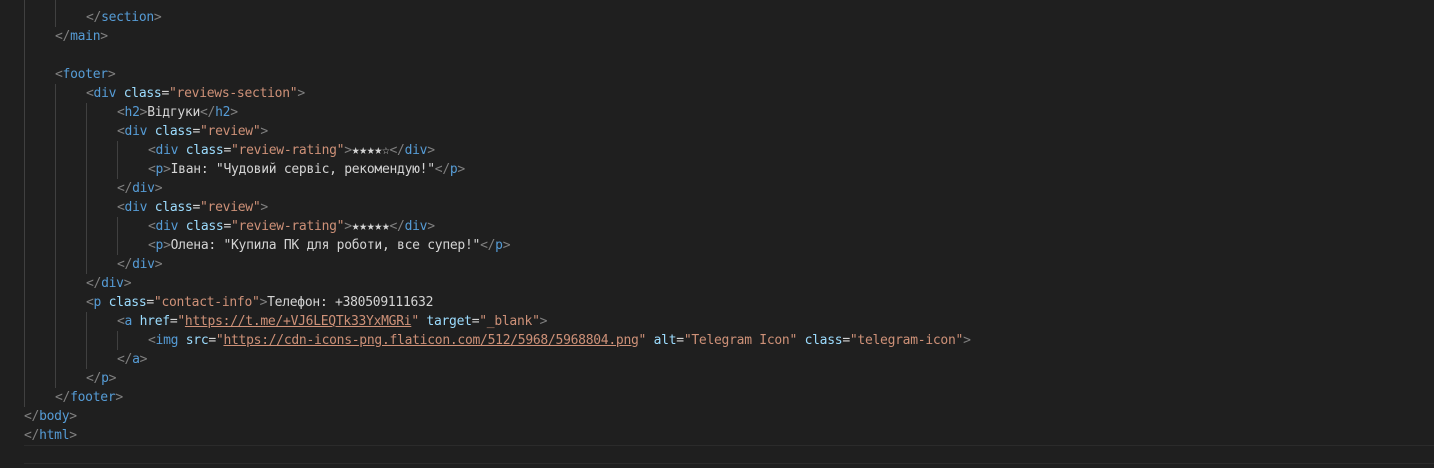 The image size is (1434, 468). What do you see at coordinates (350, 302) in the screenshot?
I see `code-token-txt: Телефон: +380509111632` at bounding box center [350, 302].